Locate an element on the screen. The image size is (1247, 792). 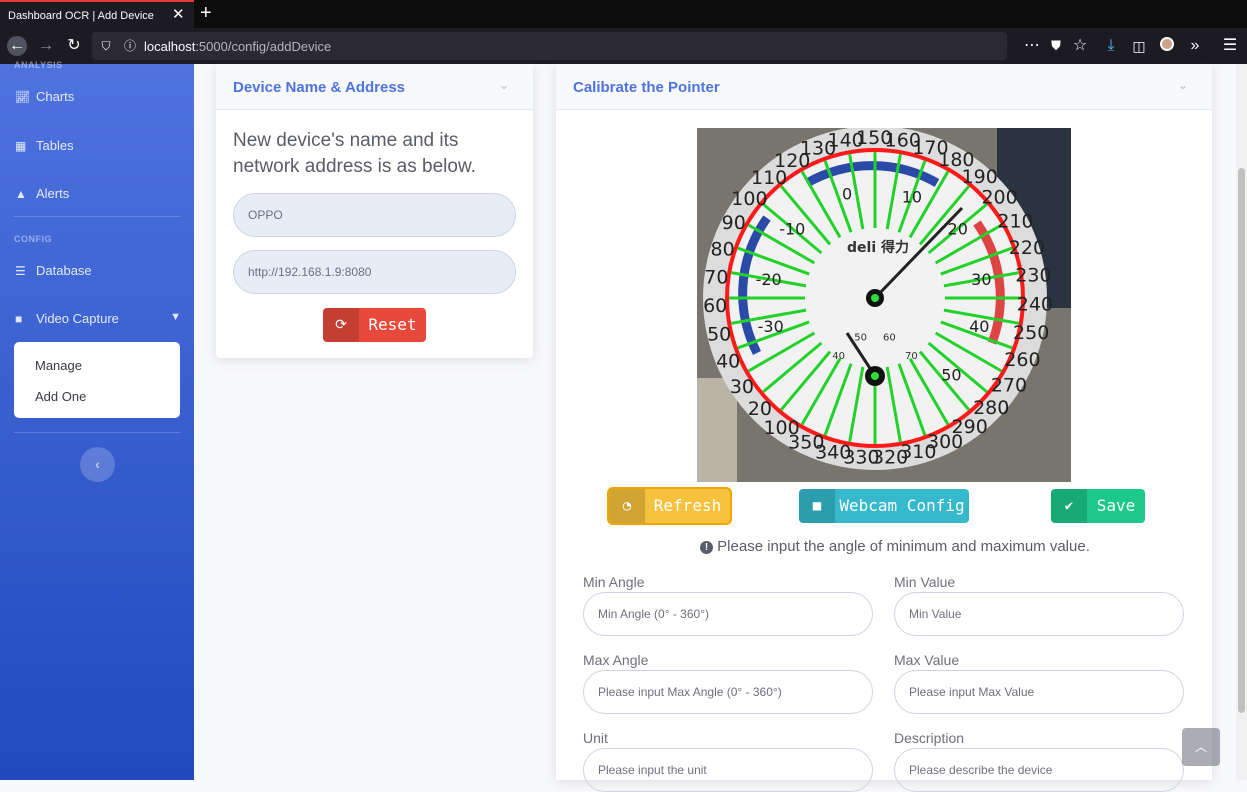
table-icon: ▦ is located at coordinates (21, 146).